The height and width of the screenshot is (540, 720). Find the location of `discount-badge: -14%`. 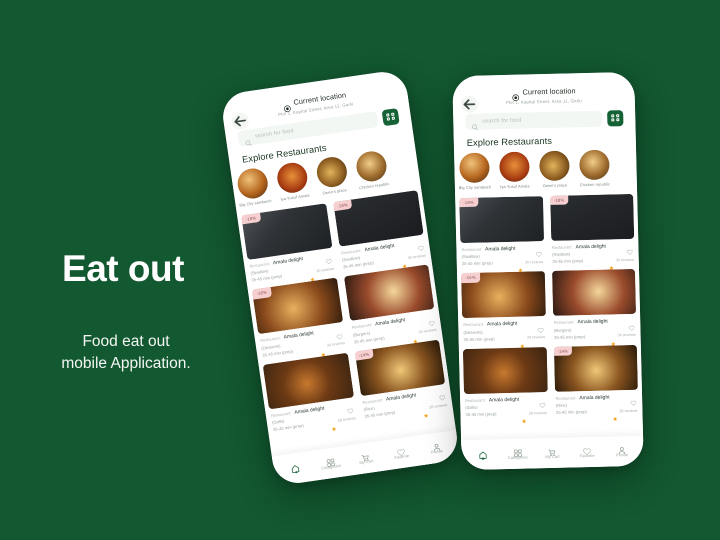

discount-badge: -14% is located at coordinates (563, 351).